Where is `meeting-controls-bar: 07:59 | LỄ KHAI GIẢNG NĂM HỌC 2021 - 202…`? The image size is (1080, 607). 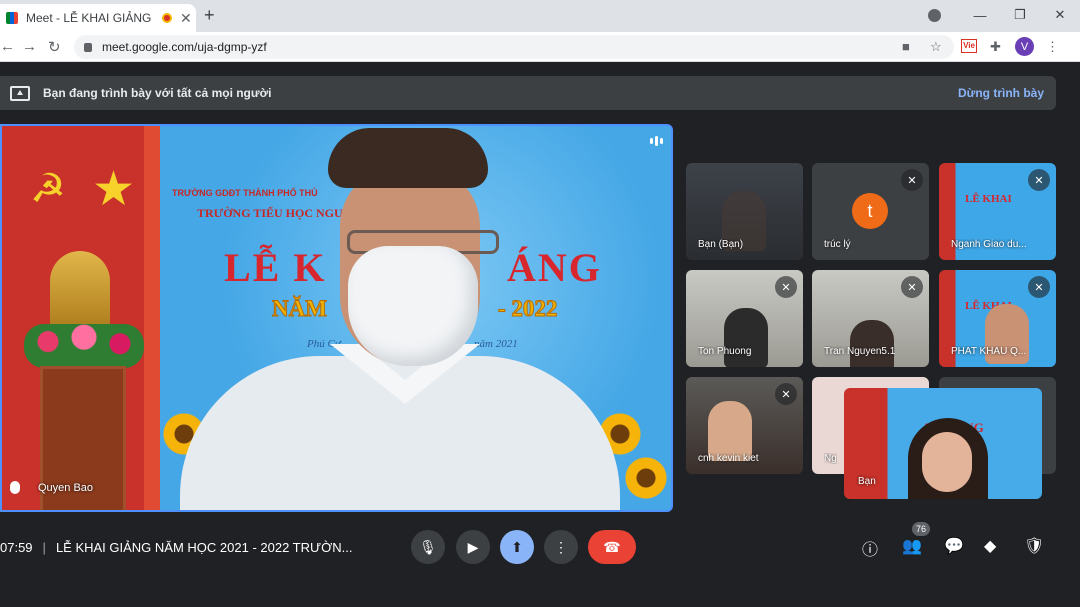
meeting-controls-bar: 07:59 | LỄ KHAI GIẢNG NĂM HỌC 2021 - 202… is located at coordinates (540, 548).